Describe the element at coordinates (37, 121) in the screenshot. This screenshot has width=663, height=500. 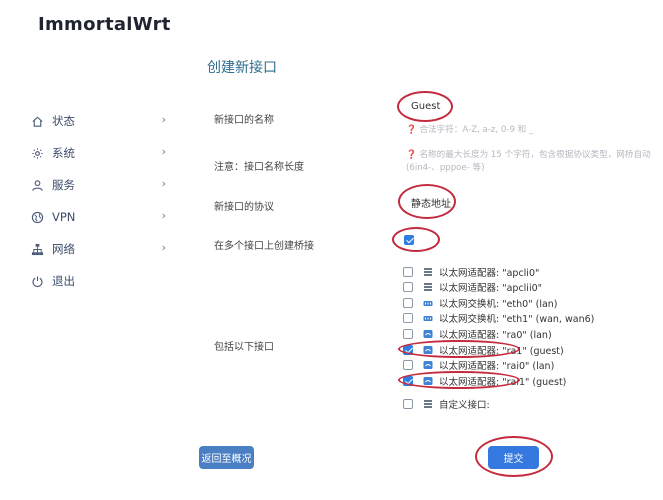
I see `home-icon` at that location.